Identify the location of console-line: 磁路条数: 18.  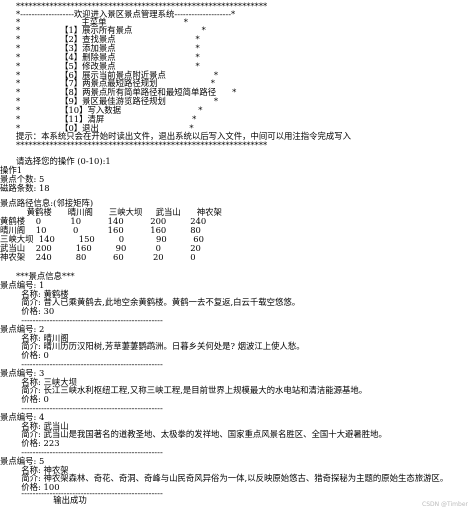
(25, 188).